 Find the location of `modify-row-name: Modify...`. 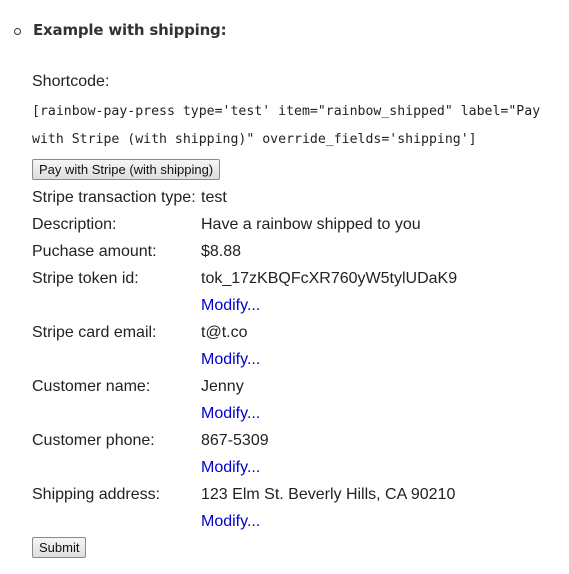

modify-row-name: Modify... is located at coordinates (244, 413).